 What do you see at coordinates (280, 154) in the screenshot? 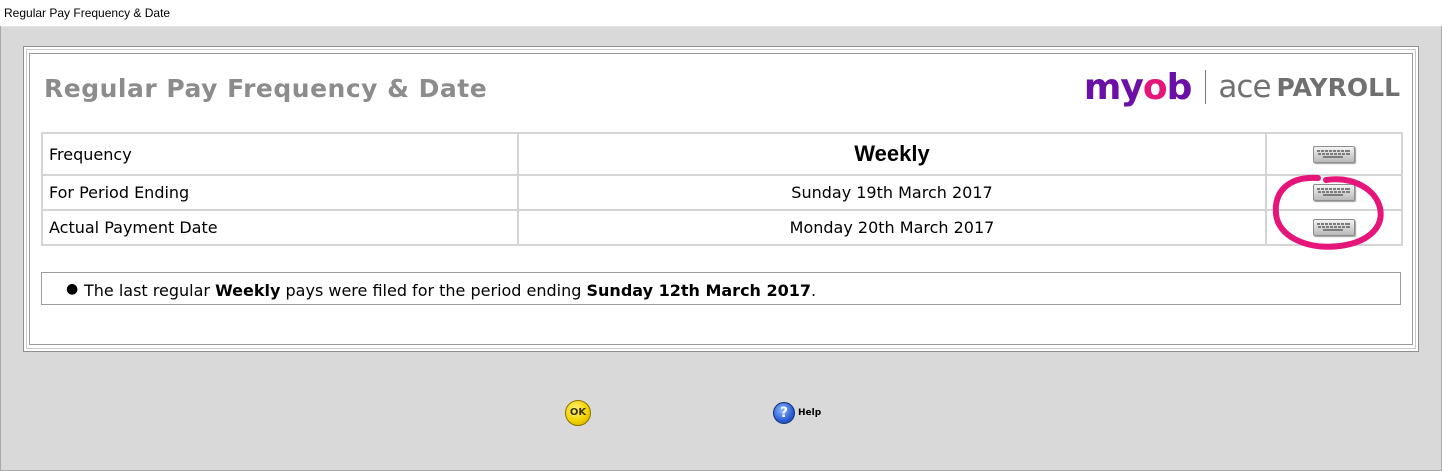
I see `row-label: Frequency` at bounding box center [280, 154].